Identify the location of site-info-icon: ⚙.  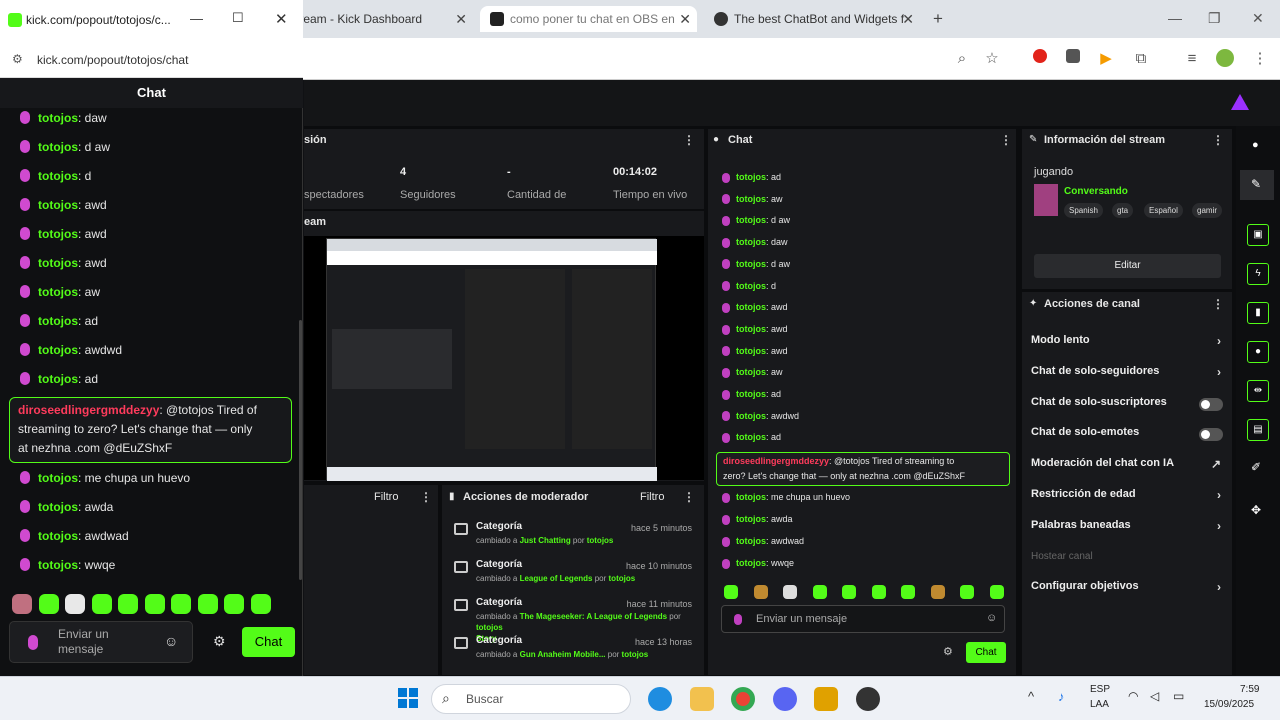
(17, 59).